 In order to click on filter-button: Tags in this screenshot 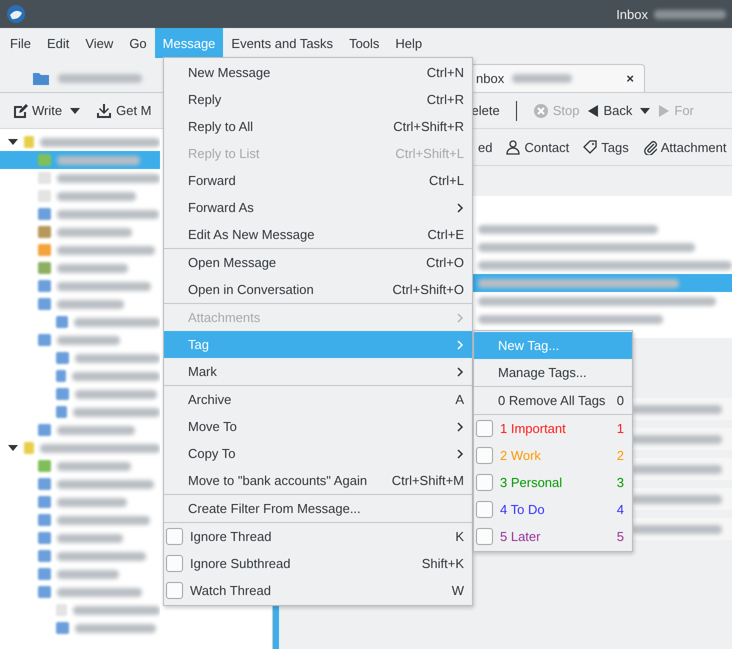, I will do `click(606, 147)`.